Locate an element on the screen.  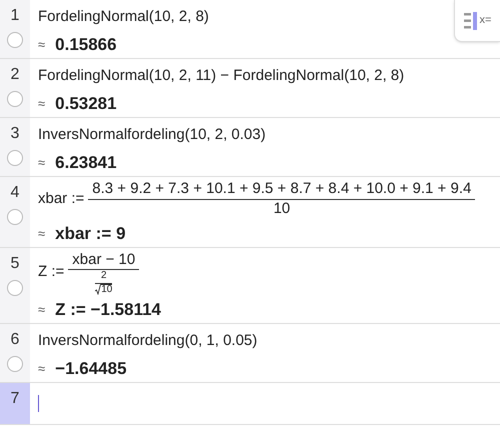
input-expression: FordelingNormal(10, 2, 8) is located at coordinates (123, 17).